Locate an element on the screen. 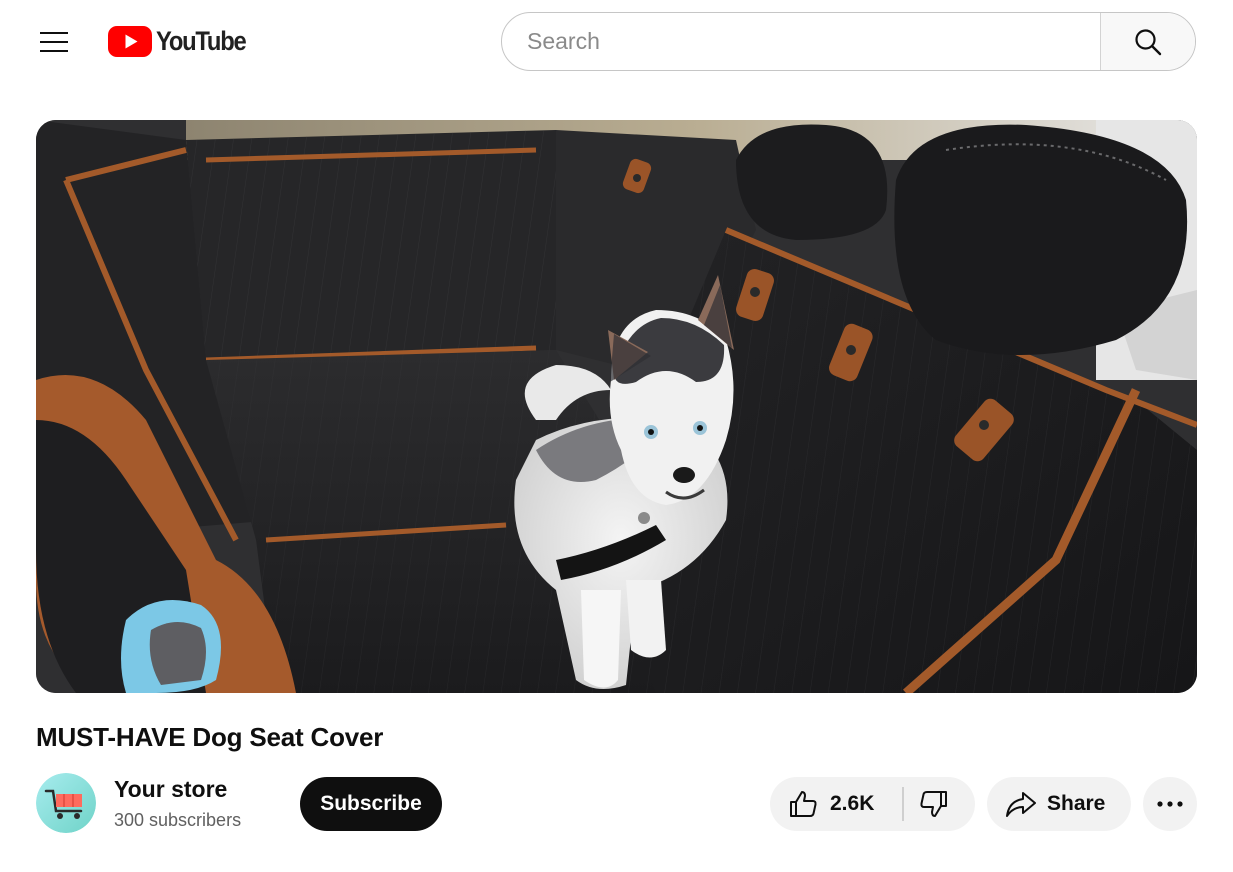 The height and width of the screenshot is (872, 1233). video-title: MUST-HAVE Dog Seat Cover is located at coordinates (210, 737).